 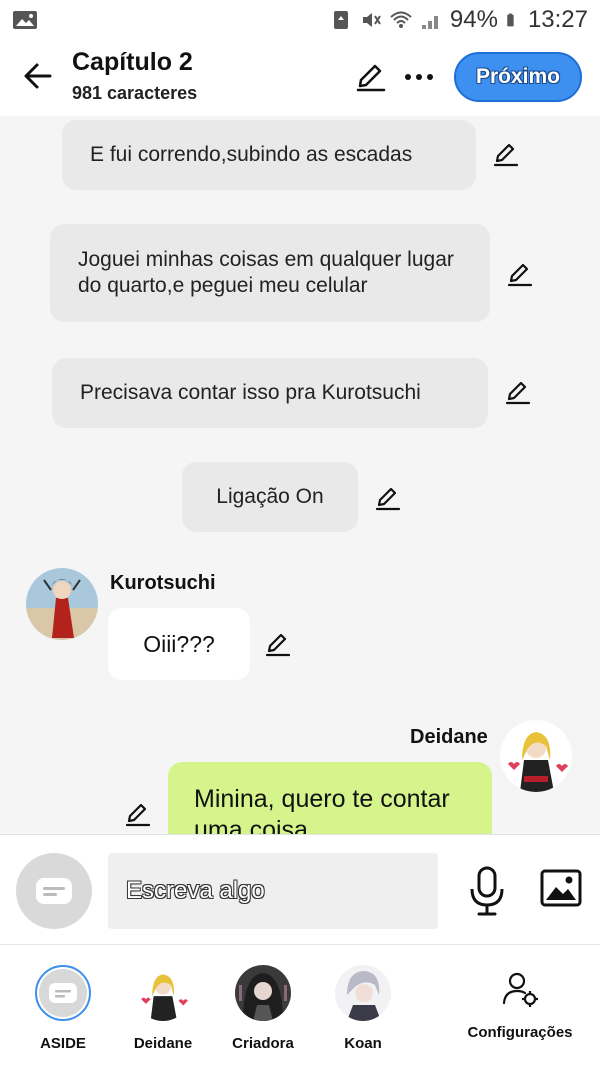 I want to click on selected-character-button, so click(x=54, y=891).